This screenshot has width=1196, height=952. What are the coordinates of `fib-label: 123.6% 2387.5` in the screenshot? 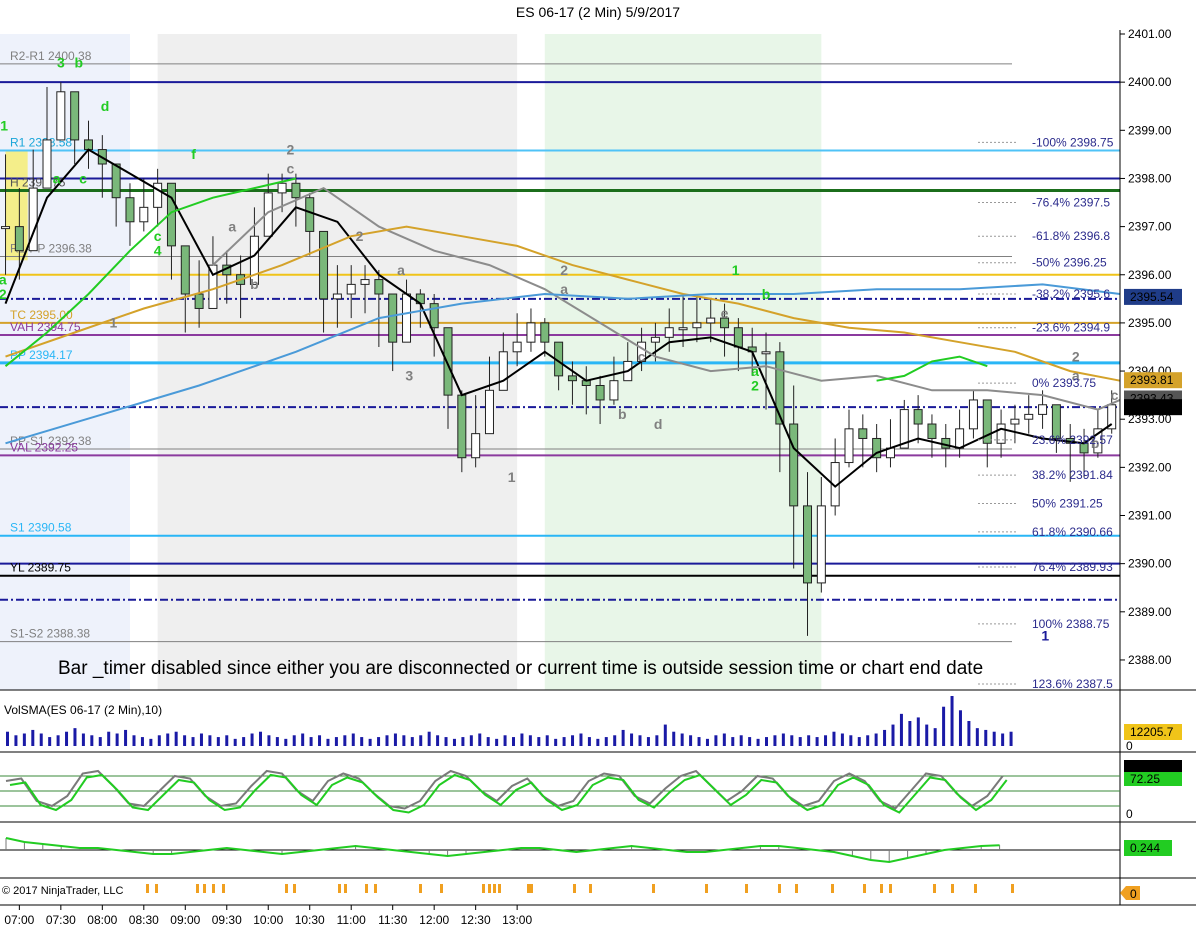 It's located at (1072, 684).